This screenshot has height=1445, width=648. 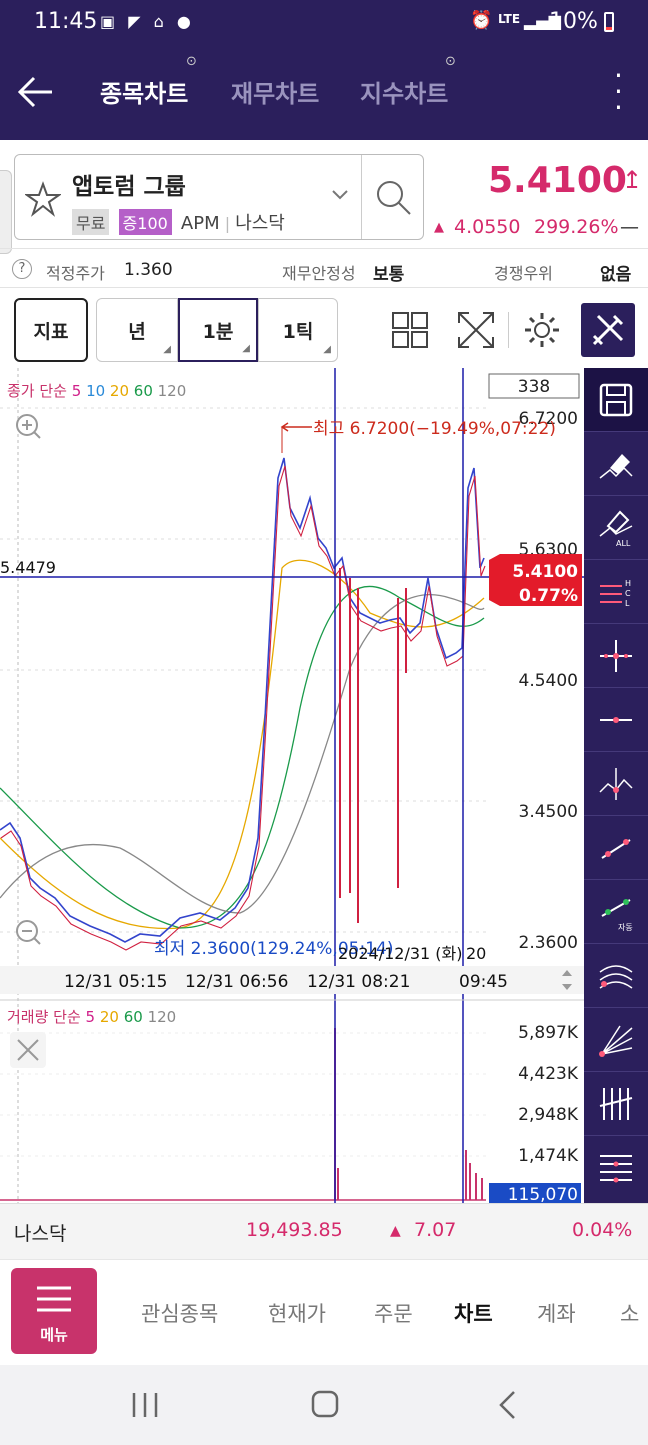 What do you see at coordinates (75, 273) in the screenshot?
I see `fair-price-label: 적정주가` at bounding box center [75, 273].